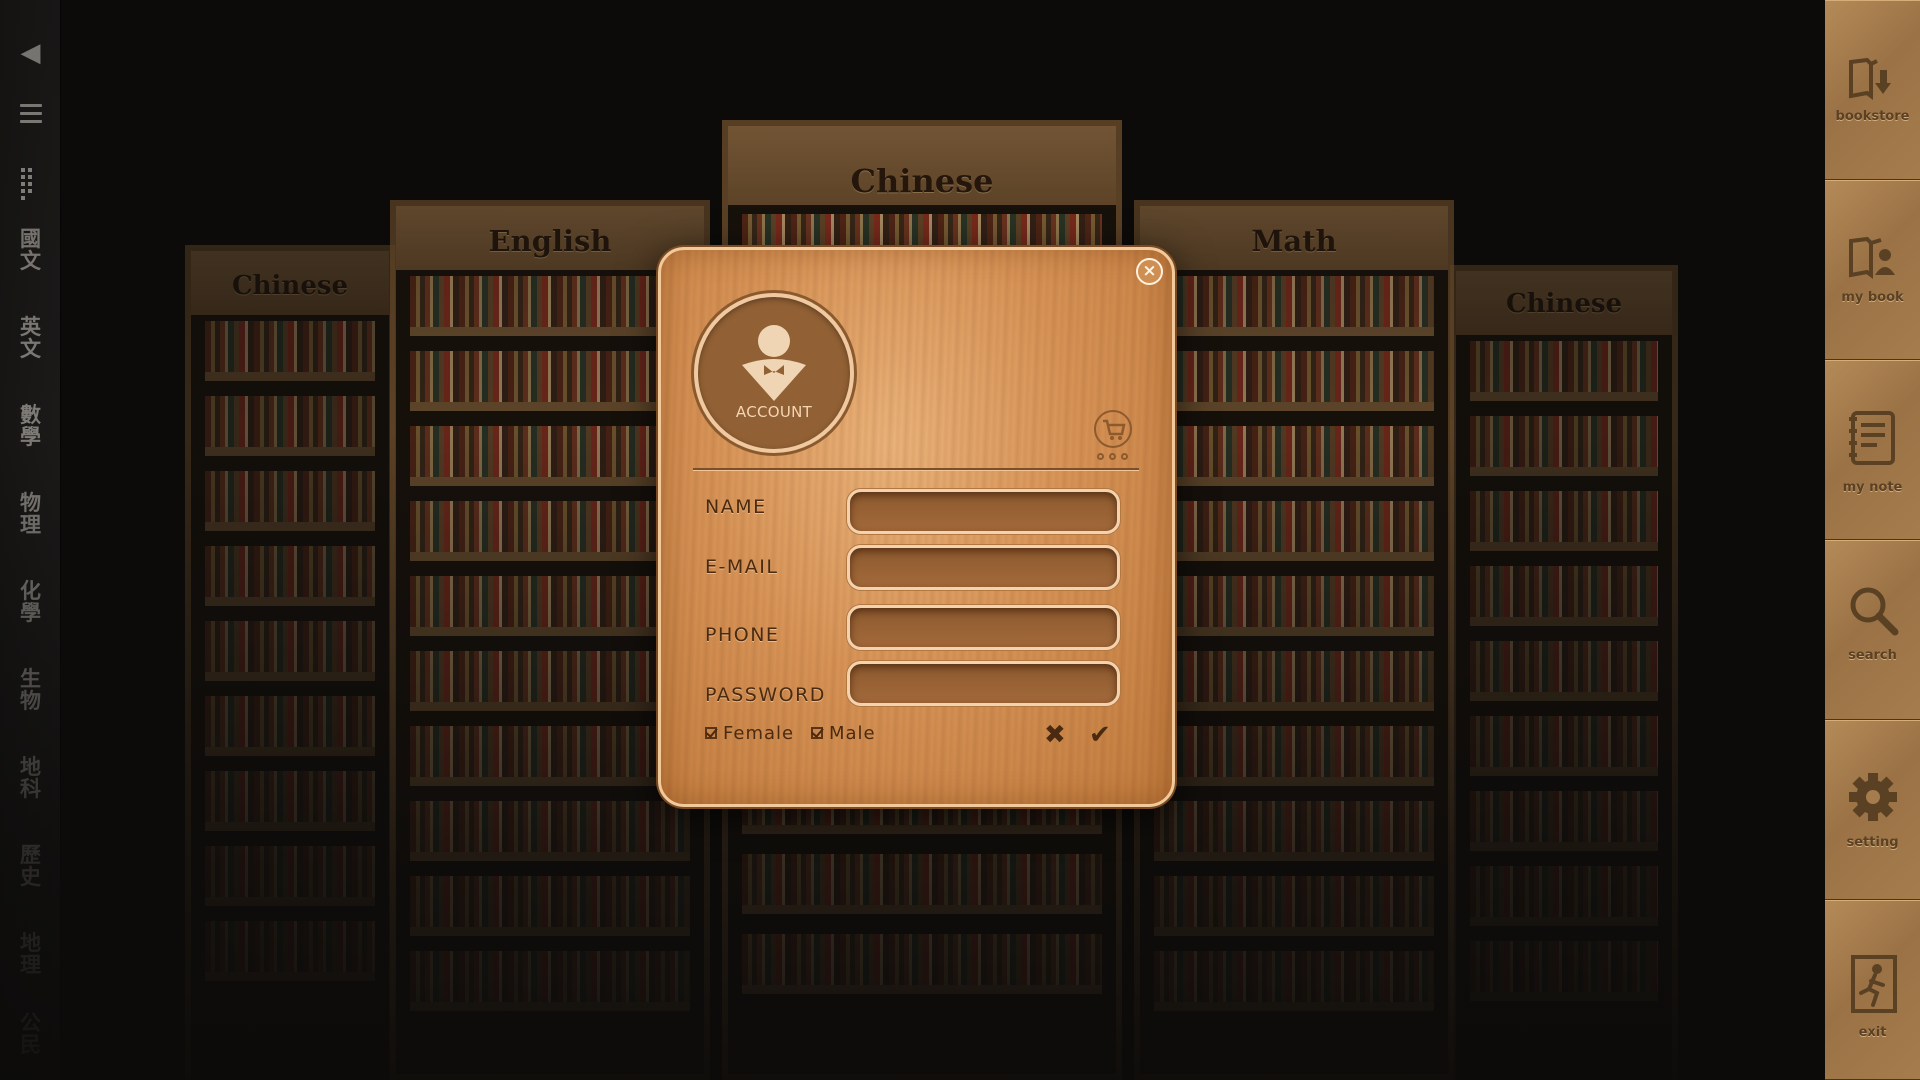  Describe the element at coordinates (31, 114) in the screenshot. I see `hamburger-menu-icon` at that location.